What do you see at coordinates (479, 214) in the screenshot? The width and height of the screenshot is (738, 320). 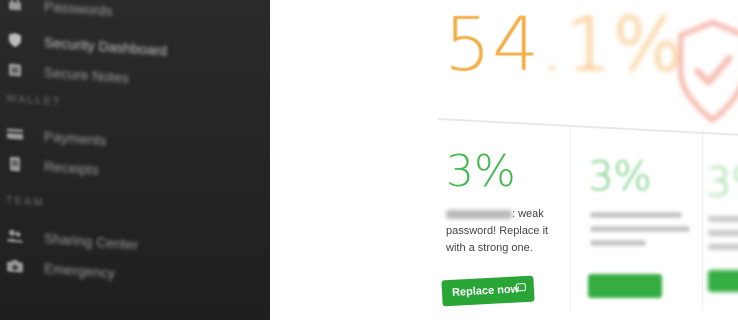 I see `site-name-redacted` at bounding box center [479, 214].